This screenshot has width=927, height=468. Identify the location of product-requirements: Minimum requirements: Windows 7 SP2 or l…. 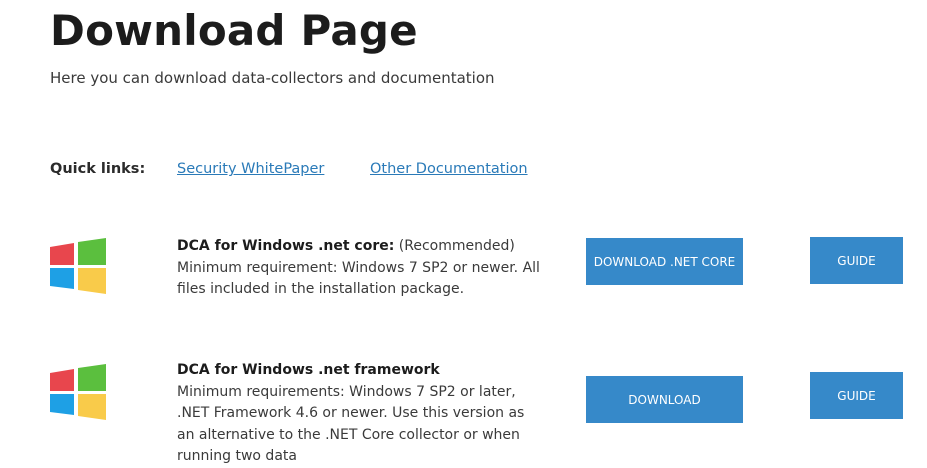
(351, 424).